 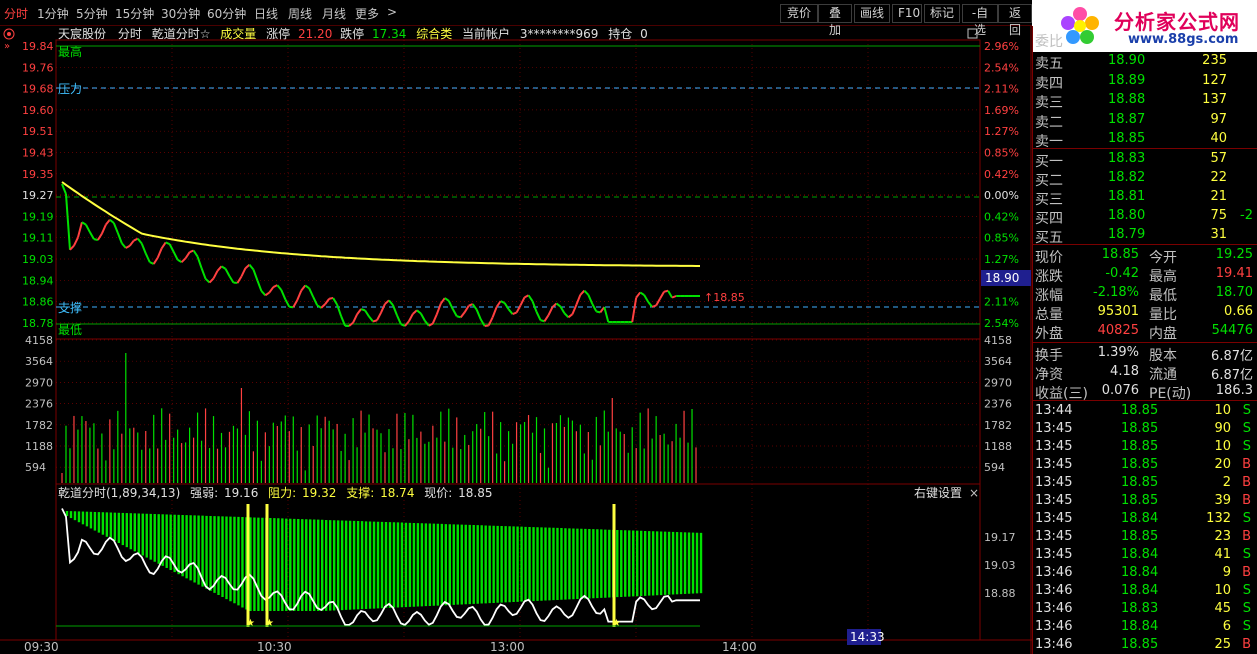 What do you see at coordinates (181, 34) in the screenshot?
I see `indicator-name: 乾道分时☆` at bounding box center [181, 34].